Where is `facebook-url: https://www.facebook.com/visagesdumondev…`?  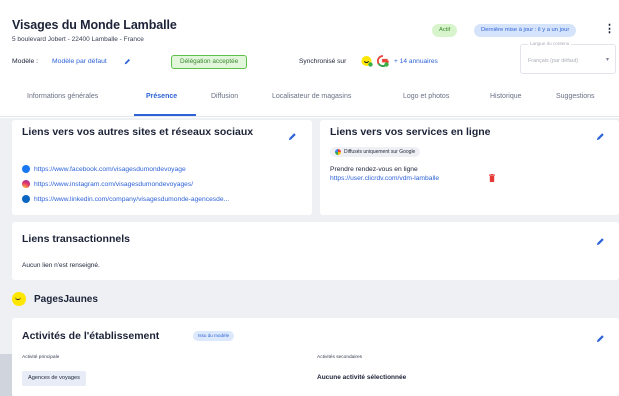 facebook-url: https://www.facebook.com/visagesdumondev… is located at coordinates (110, 169).